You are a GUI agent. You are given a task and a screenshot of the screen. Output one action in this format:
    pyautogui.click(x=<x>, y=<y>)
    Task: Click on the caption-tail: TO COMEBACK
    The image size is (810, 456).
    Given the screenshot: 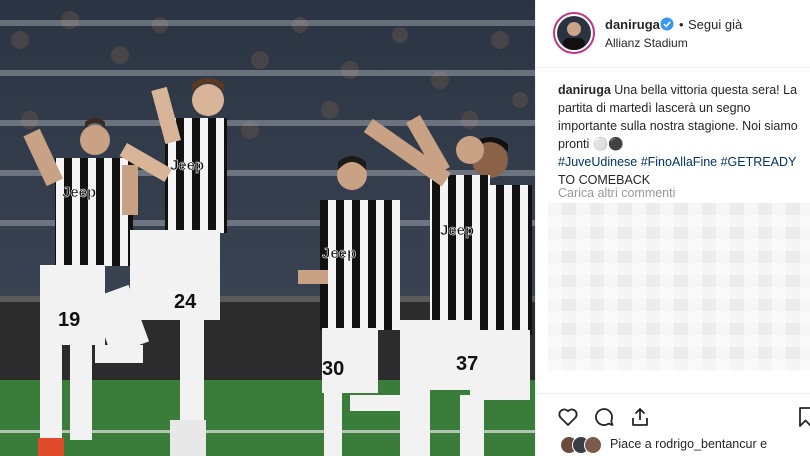 What is the action you would take?
    pyautogui.click(x=604, y=180)
    